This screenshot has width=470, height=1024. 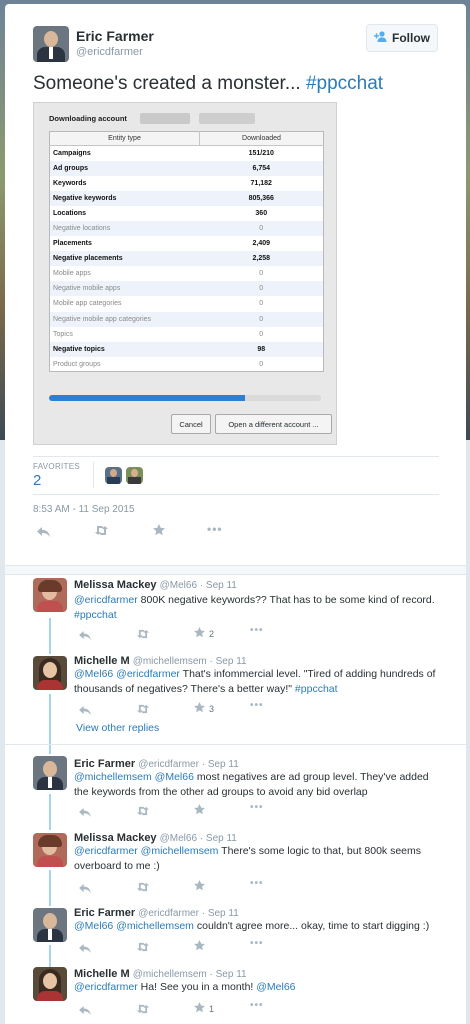 I want to click on entity-name: Mobile apps, so click(x=72, y=274).